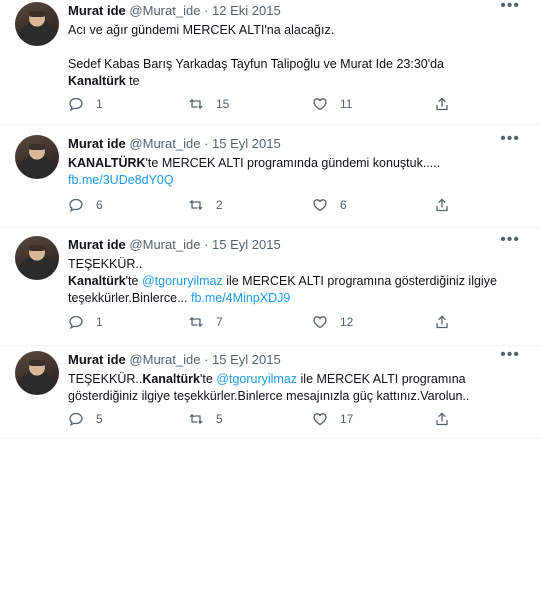 This screenshot has height=592, width=545. What do you see at coordinates (85, 419) in the screenshot?
I see `reply-button: 5` at bounding box center [85, 419].